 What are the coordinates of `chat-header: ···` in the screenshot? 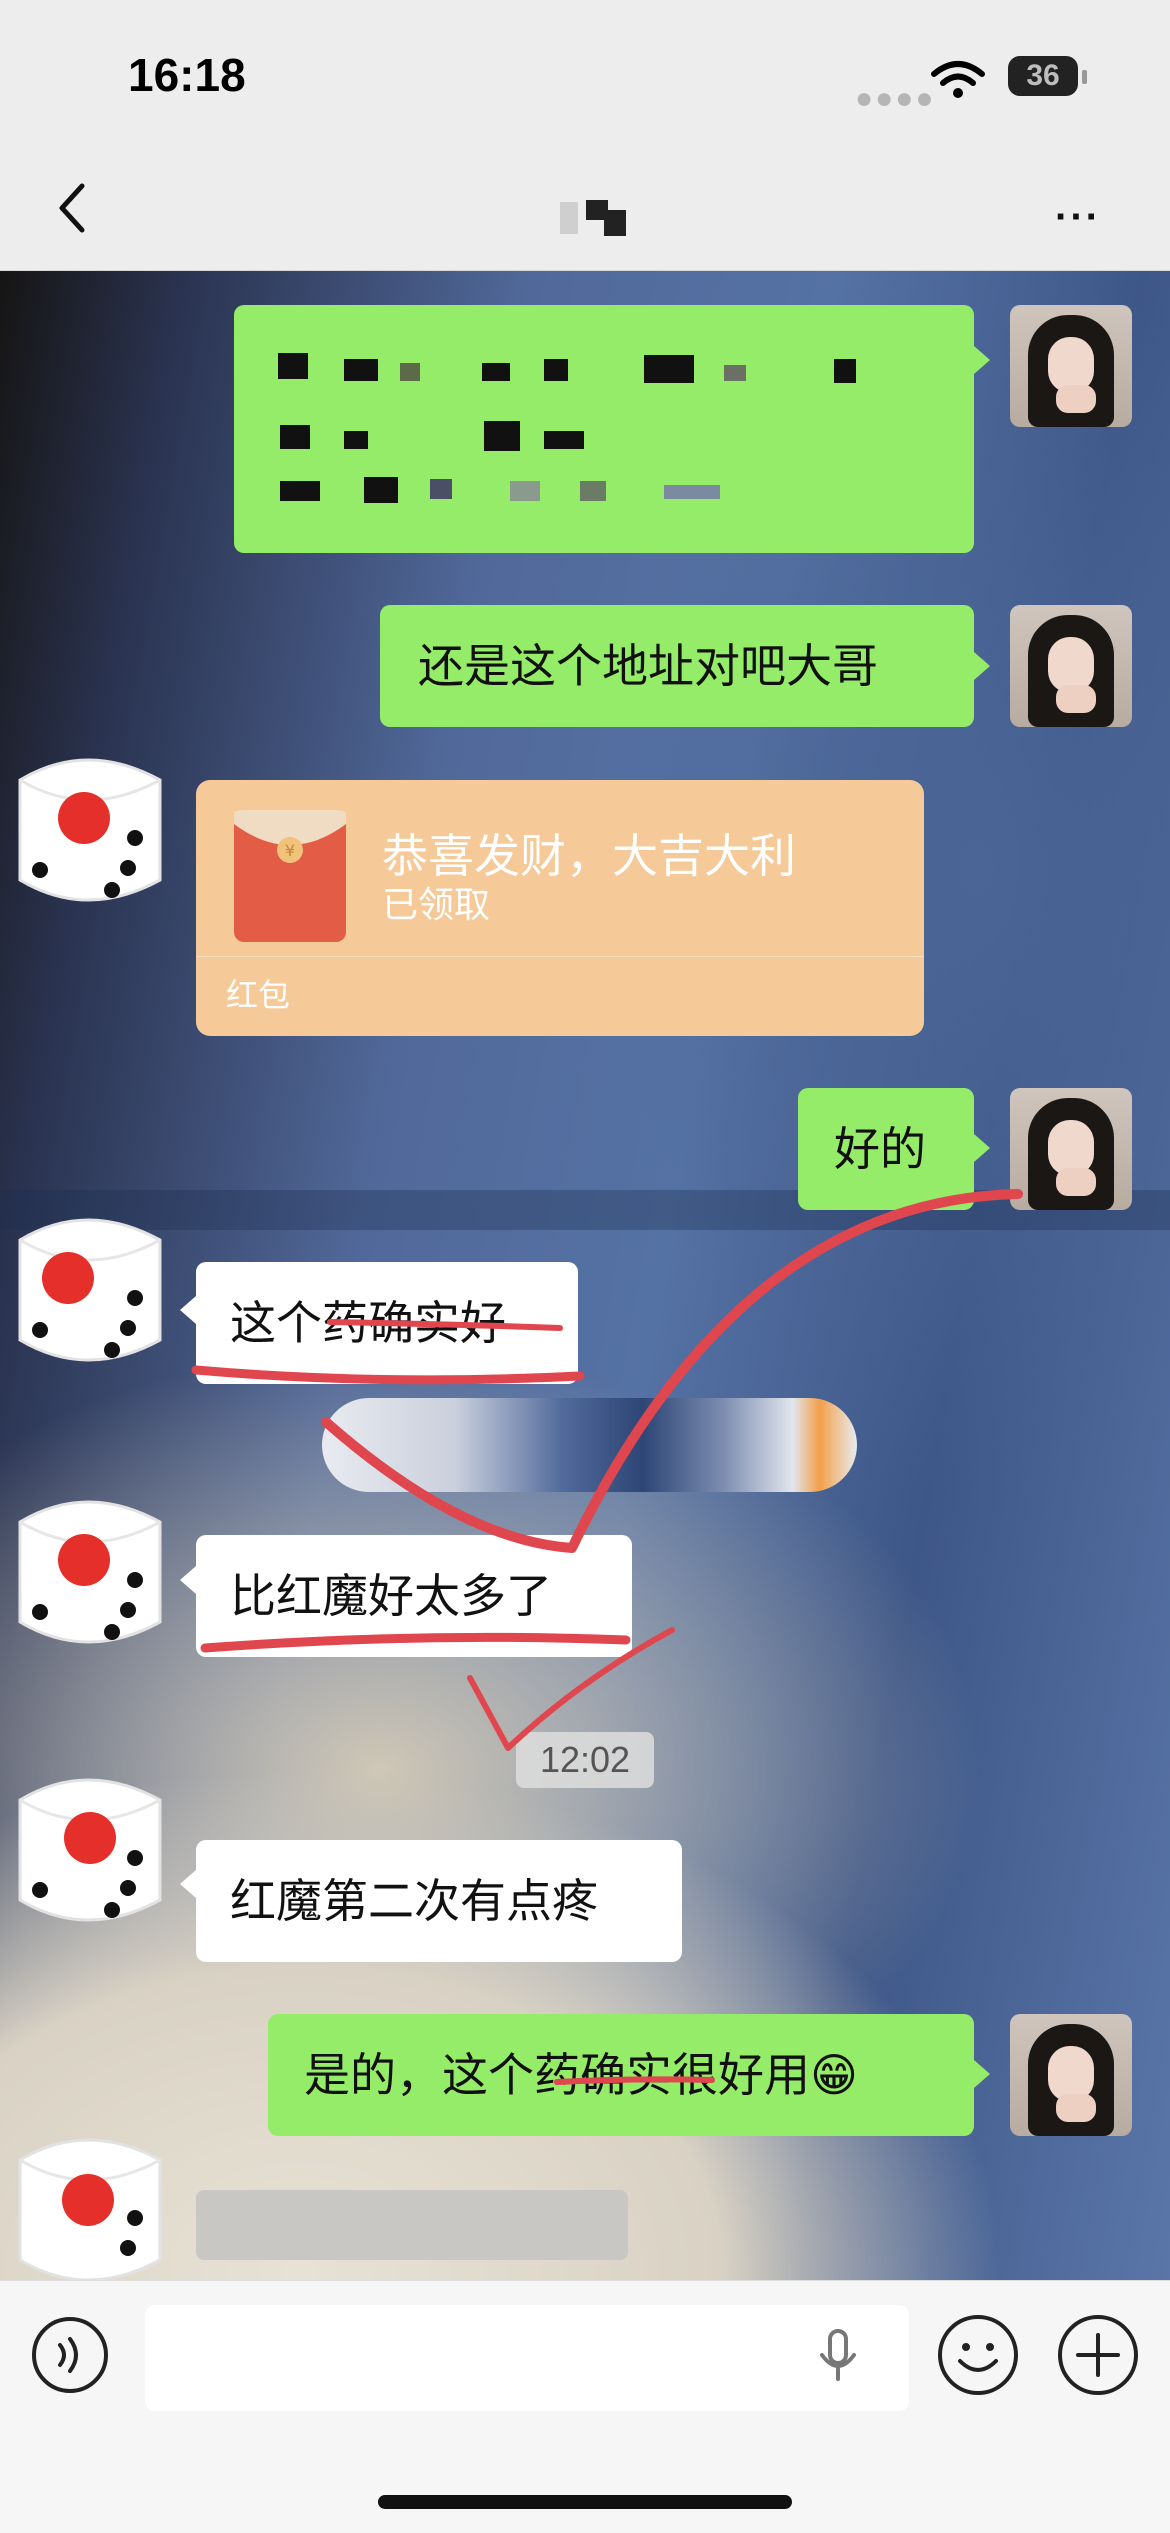 It's located at (585, 205).